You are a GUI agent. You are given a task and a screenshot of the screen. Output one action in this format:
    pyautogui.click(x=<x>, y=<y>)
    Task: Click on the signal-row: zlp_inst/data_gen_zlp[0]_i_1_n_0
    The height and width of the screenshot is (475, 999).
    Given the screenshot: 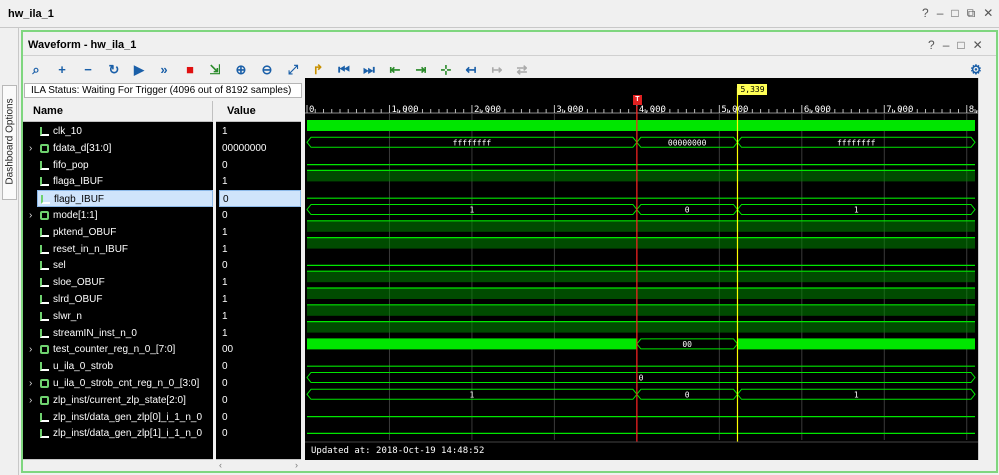 What is the action you would take?
    pyautogui.click(x=118, y=417)
    